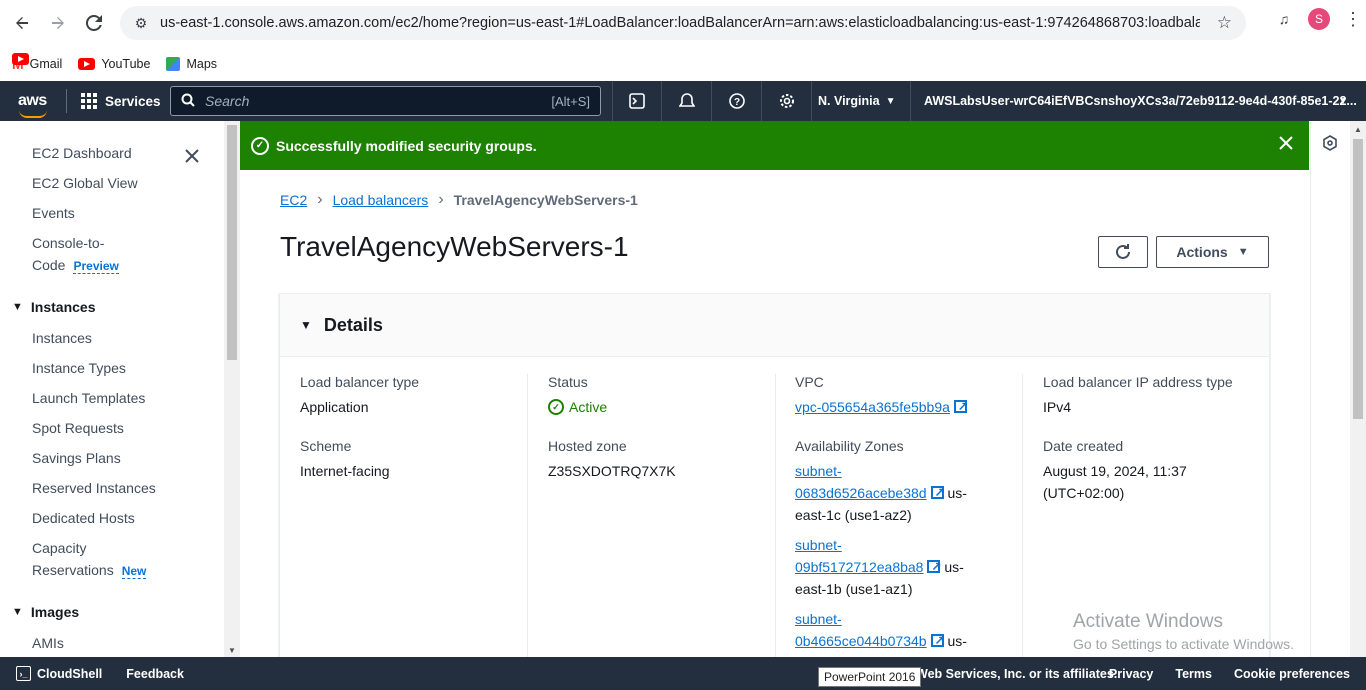 The image size is (1366, 690). What do you see at coordinates (260, 145) in the screenshot?
I see `success-check-icon: ✓` at bounding box center [260, 145].